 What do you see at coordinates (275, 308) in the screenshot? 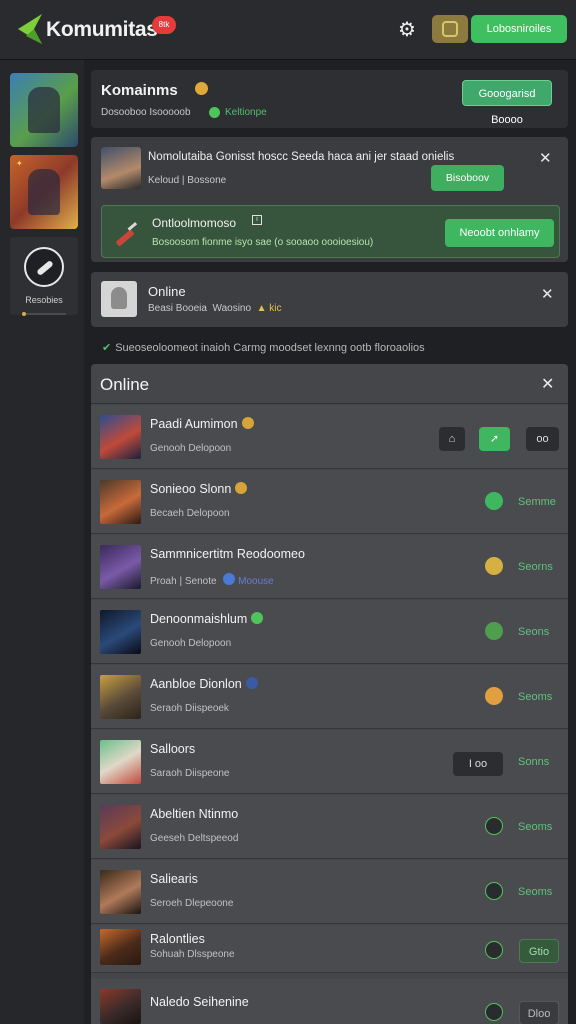
I see `online-mini-sub-right: kic` at bounding box center [275, 308].